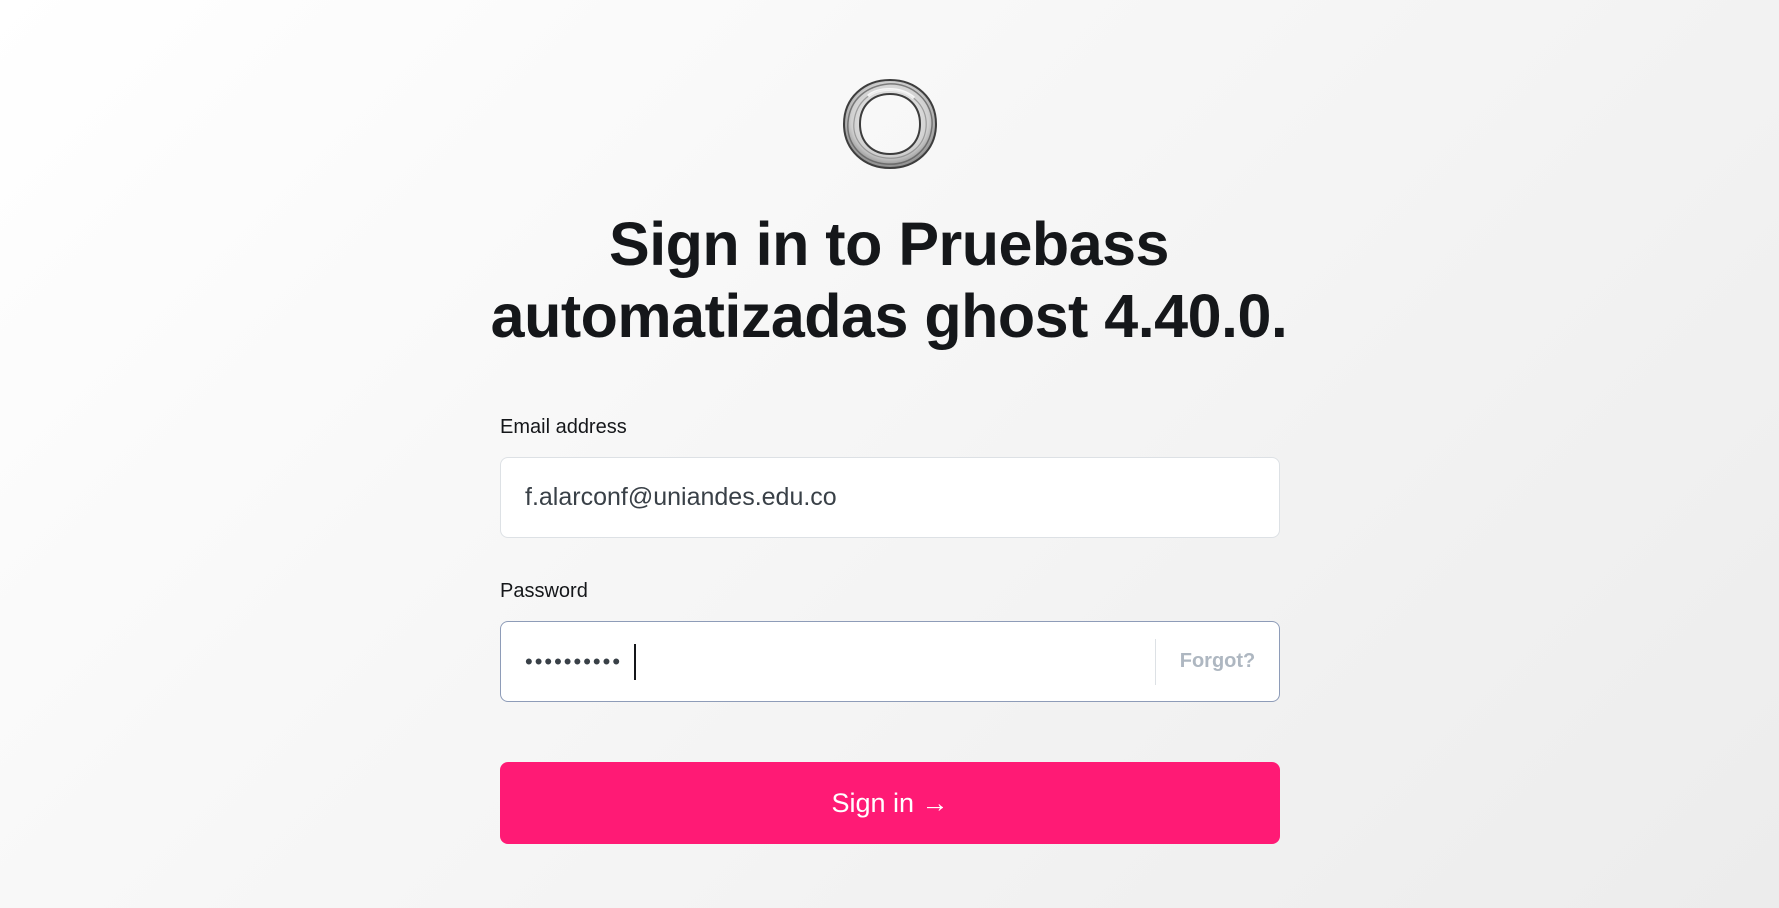  What do you see at coordinates (840, 661) in the screenshot?
I see `password-input` at bounding box center [840, 661].